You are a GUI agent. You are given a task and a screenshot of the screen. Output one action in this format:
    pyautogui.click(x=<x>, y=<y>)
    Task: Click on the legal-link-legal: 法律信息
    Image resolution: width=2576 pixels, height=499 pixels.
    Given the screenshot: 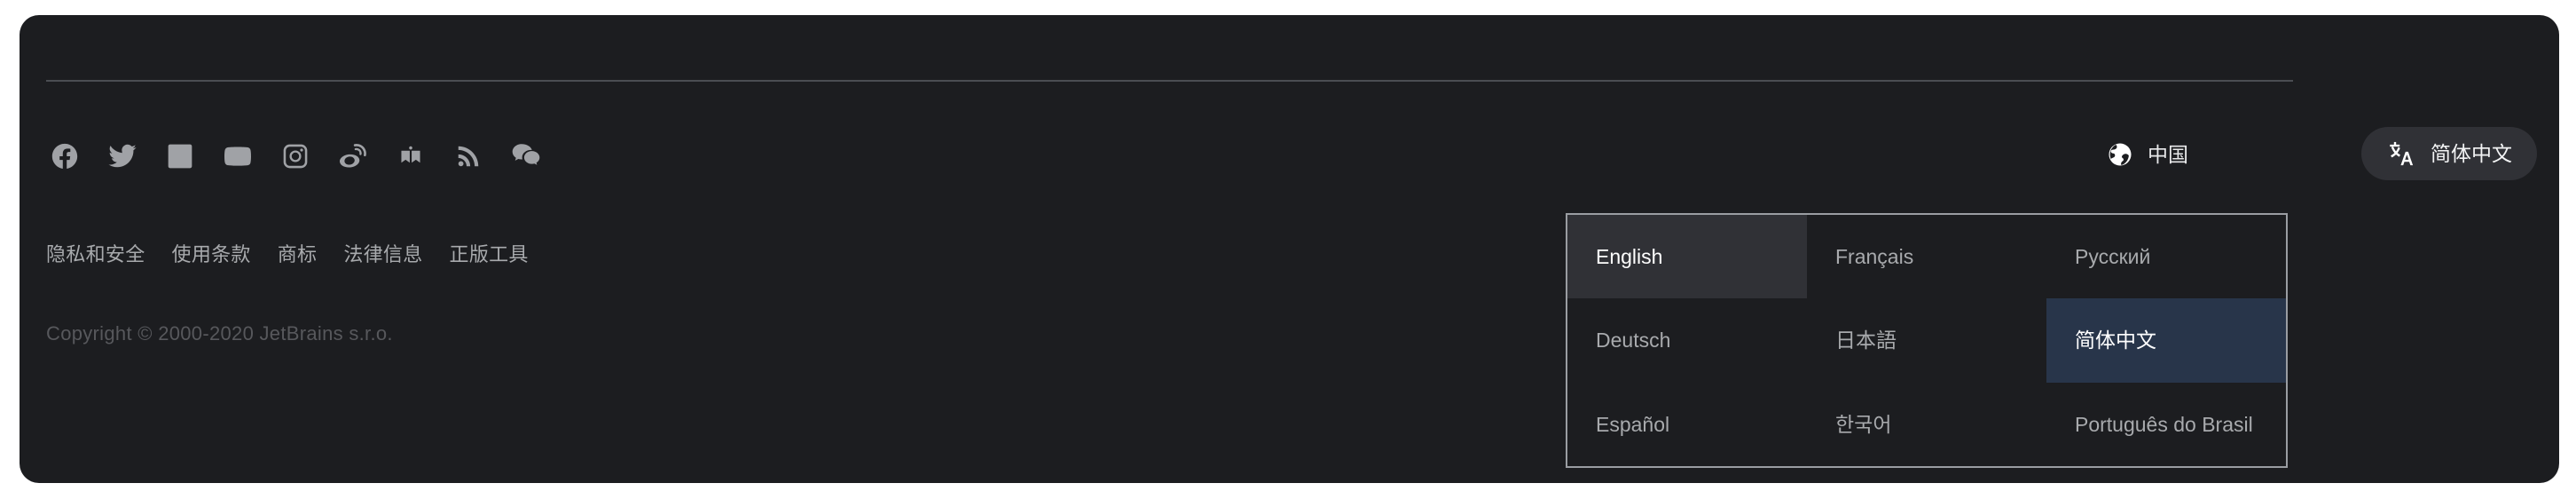 What is the action you would take?
    pyautogui.click(x=382, y=255)
    